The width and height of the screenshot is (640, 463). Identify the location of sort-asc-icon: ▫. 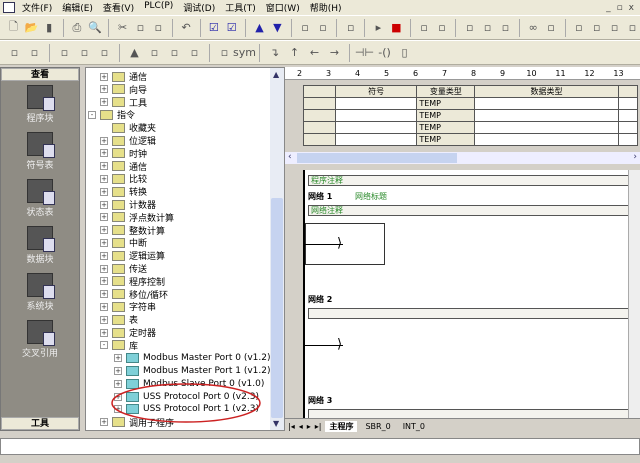
(305, 27).